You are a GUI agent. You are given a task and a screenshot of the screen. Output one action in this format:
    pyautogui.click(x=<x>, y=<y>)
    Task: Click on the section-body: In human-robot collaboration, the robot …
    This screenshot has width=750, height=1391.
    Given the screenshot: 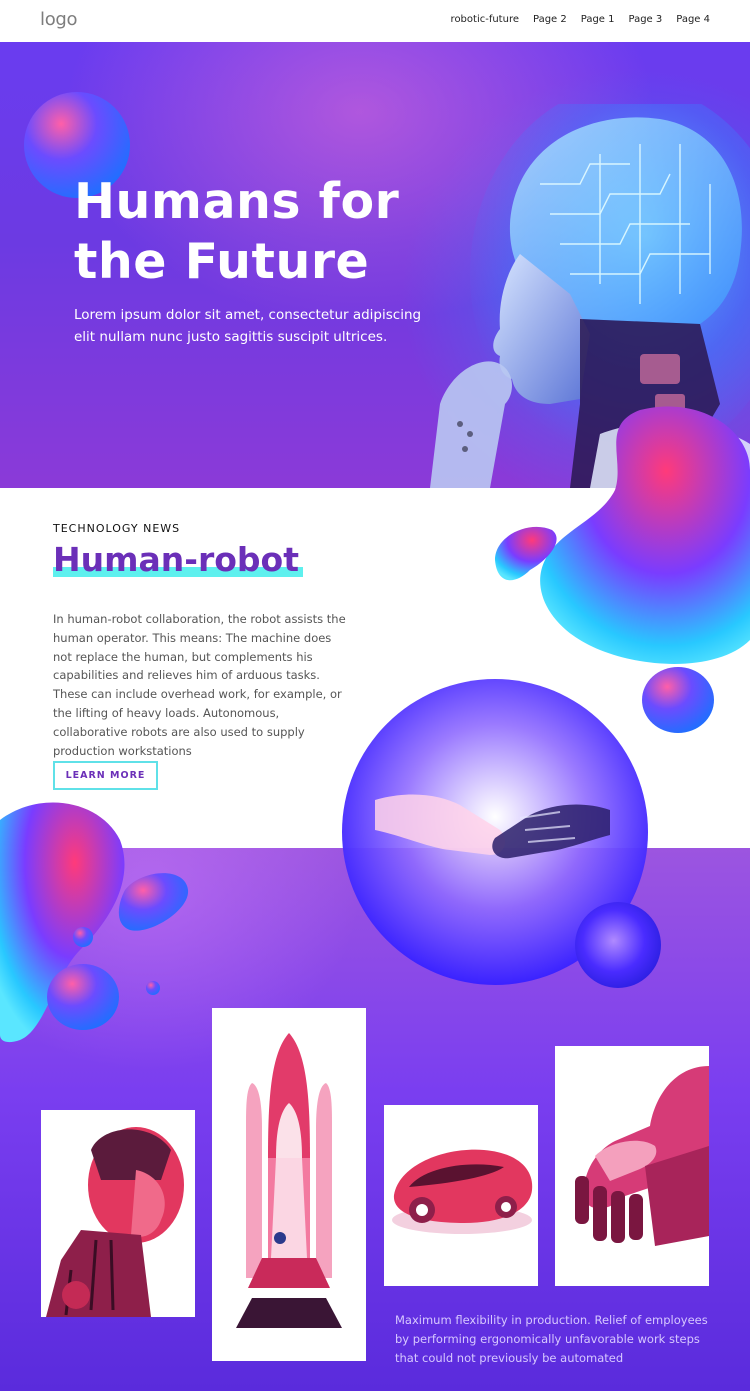 What is the action you would take?
    pyautogui.click(x=199, y=685)
    